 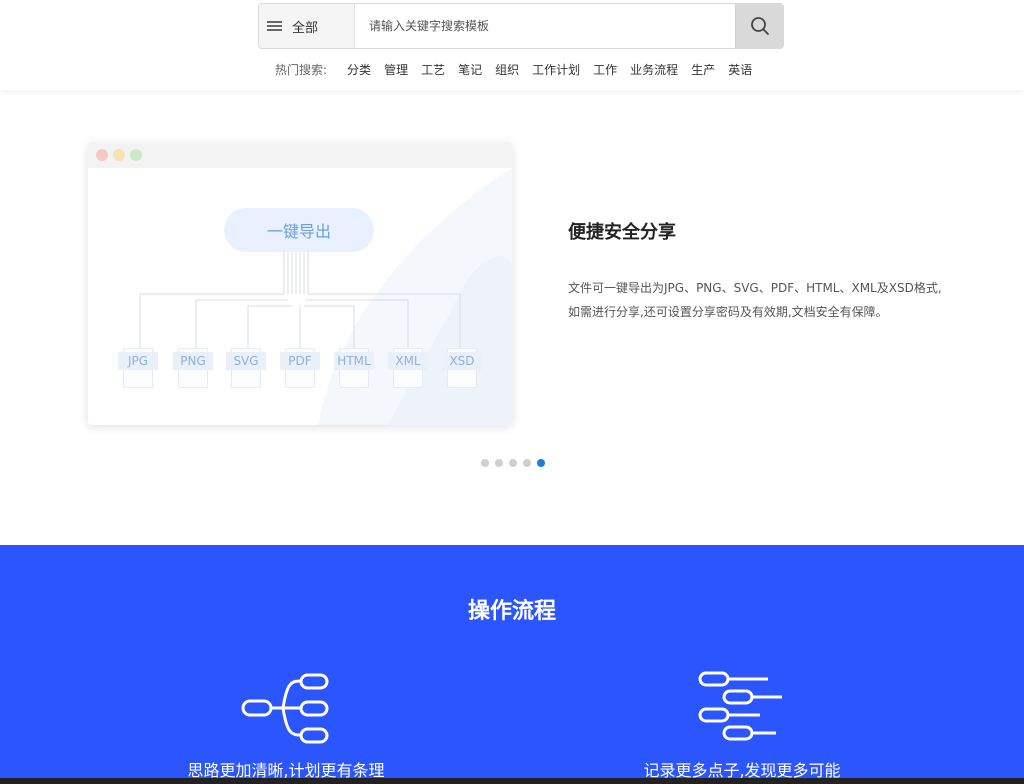 What do you see at coordinates (740, 706) in the screenshot?
I see `outline-icon` at bounding box center [740, 706].